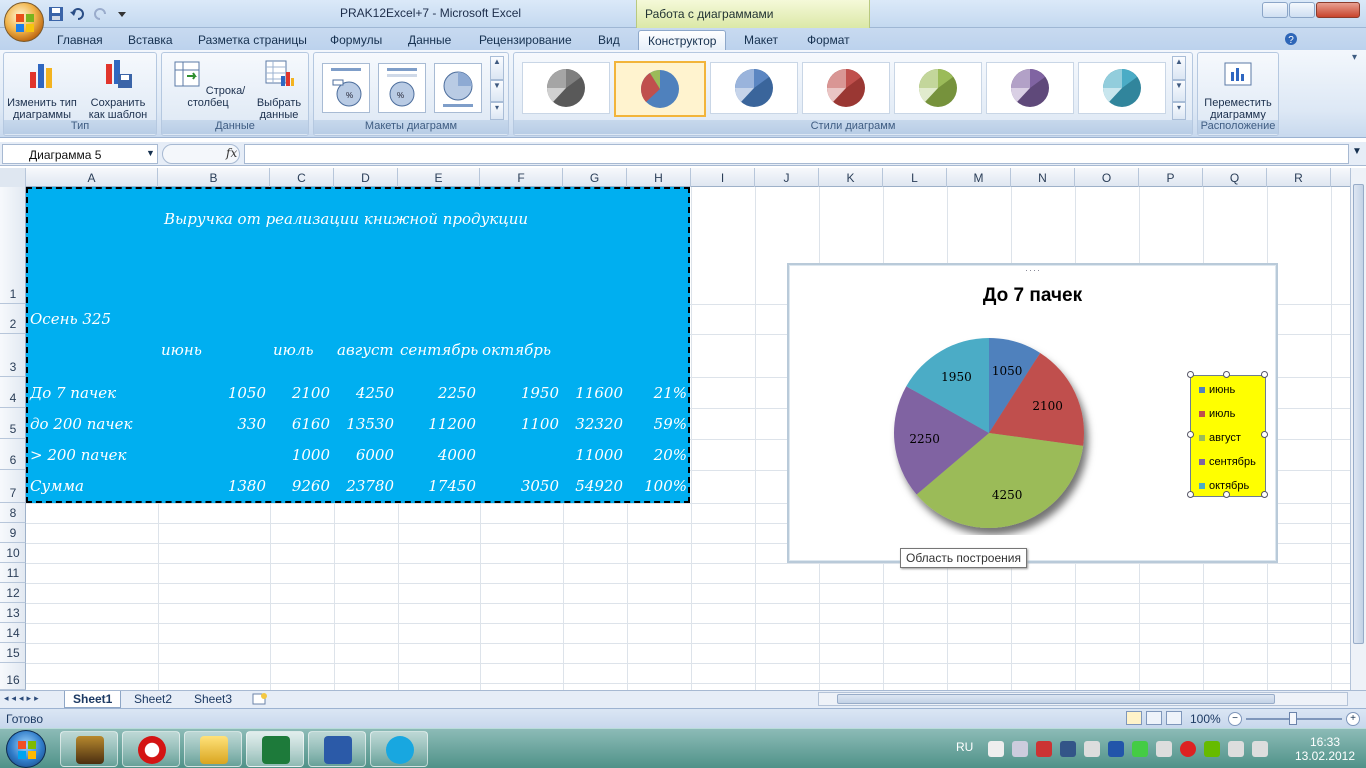  I want to click on chart-style-red, so click(846, 88).